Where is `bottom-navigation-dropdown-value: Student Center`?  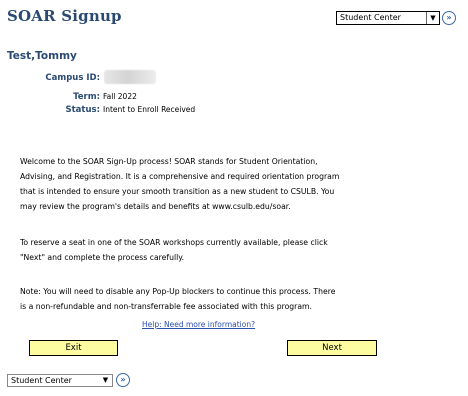 bottom-navigation-dropdown-value: Student Center is located at coordinates (41, 380).